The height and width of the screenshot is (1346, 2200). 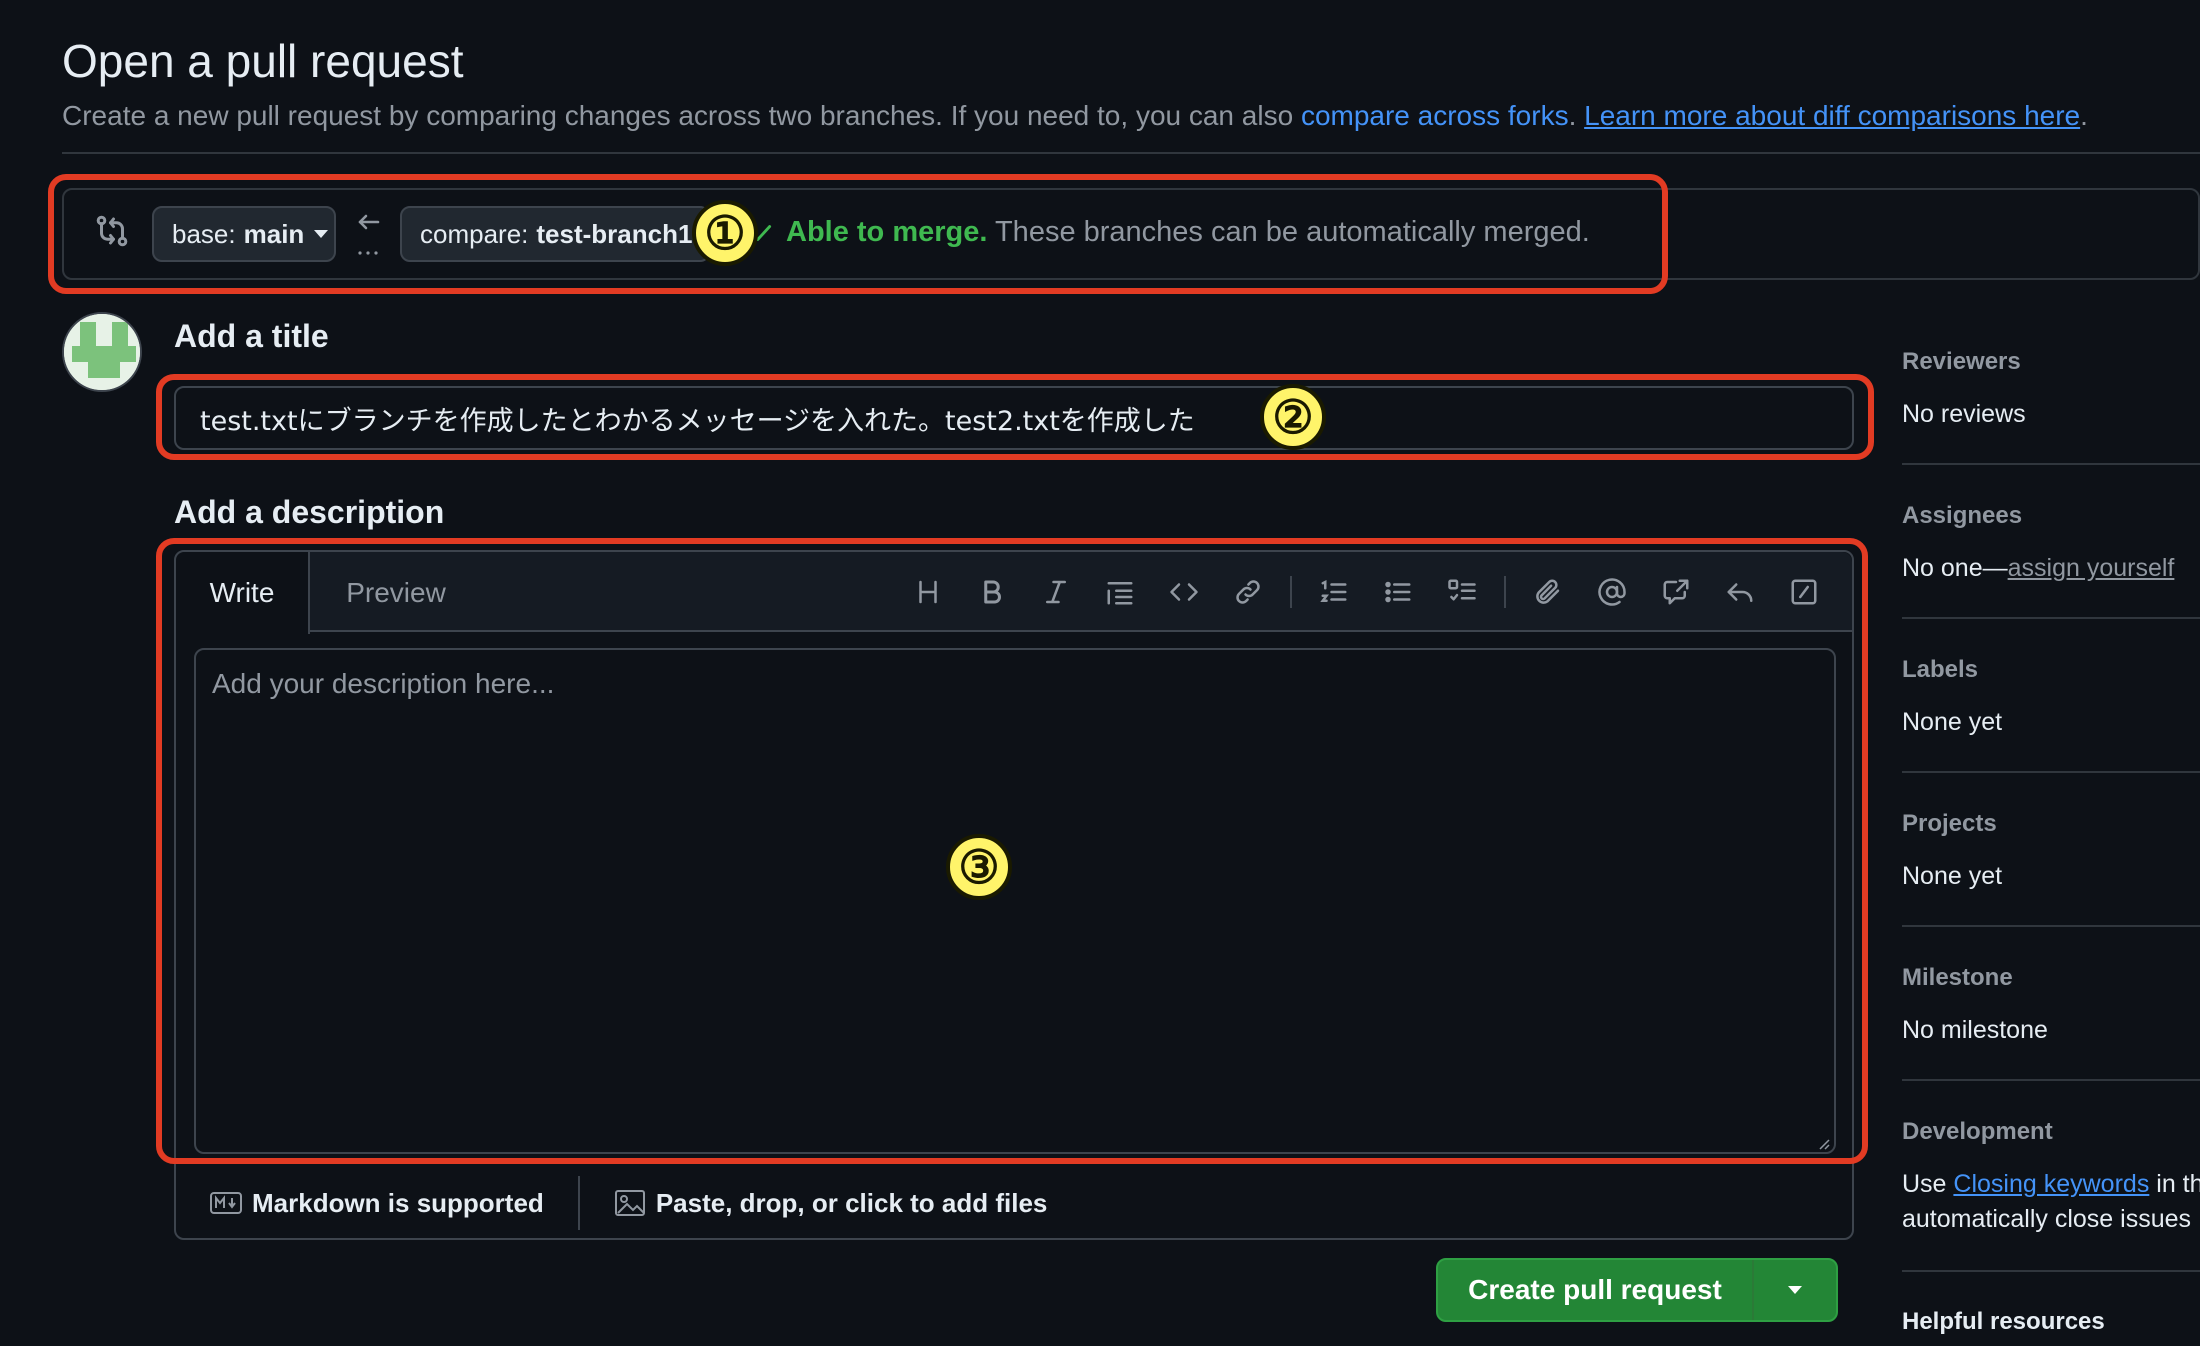 I want to click on tab-preview: Preview, so click(x=396, y=593).